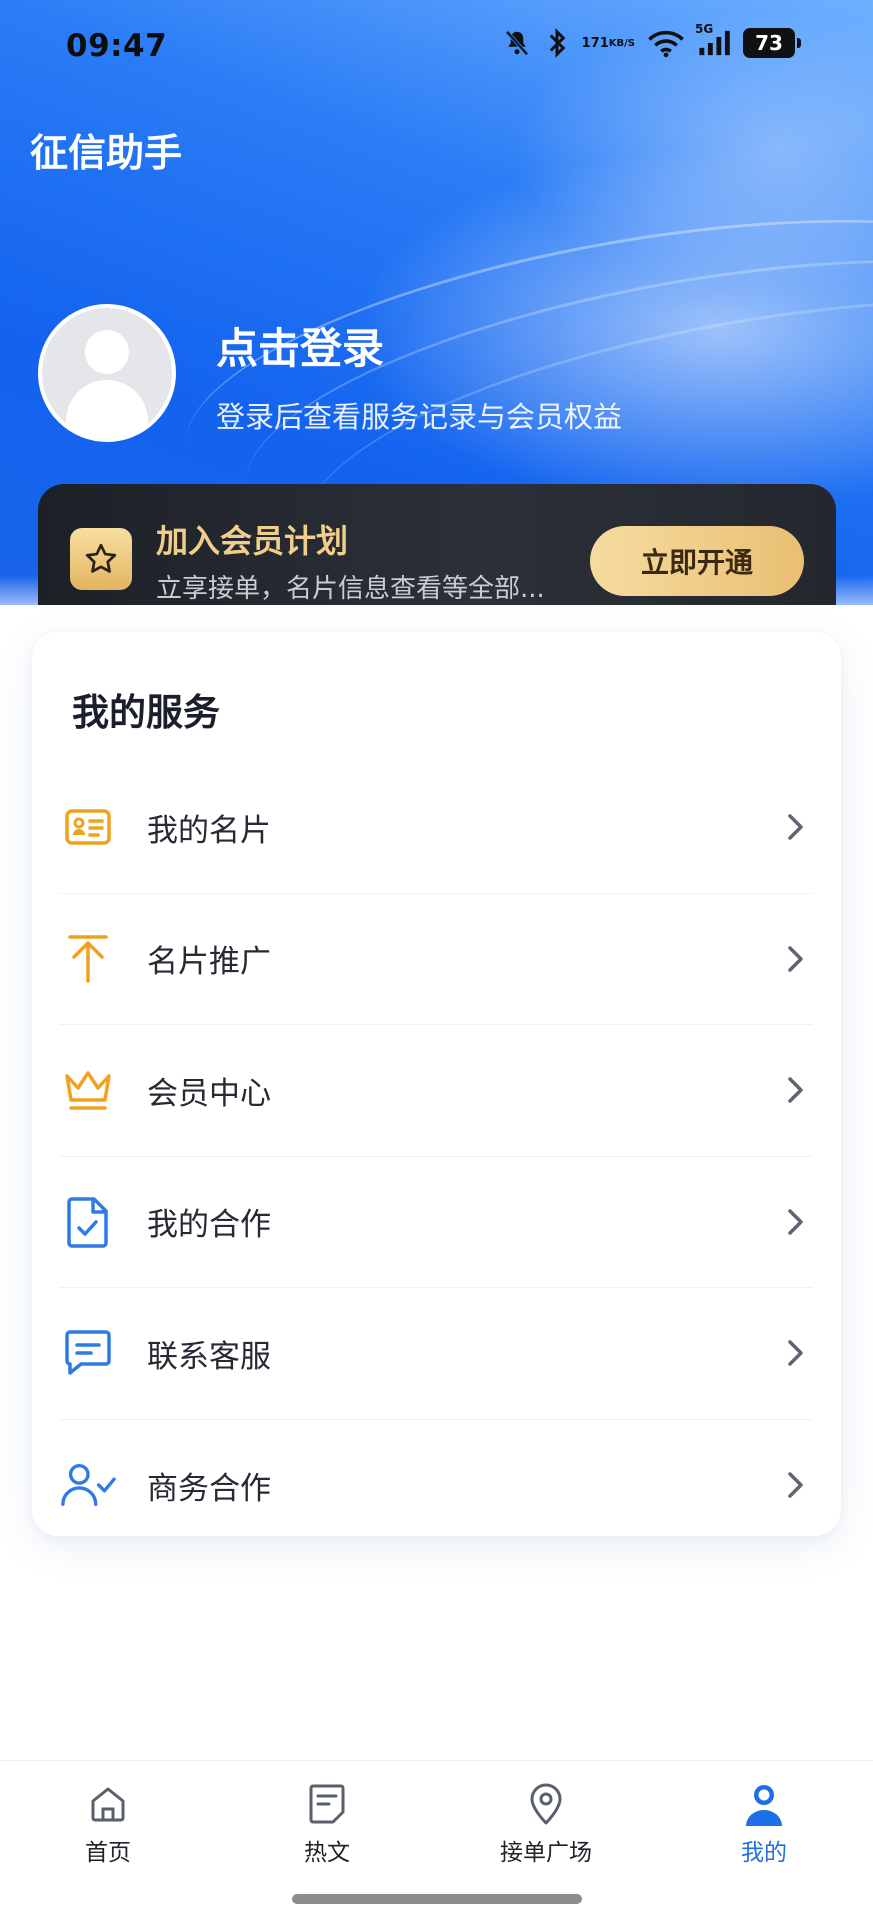  Describe the element at coordinates (209, 1093) in the screenshot. I see `service-label: 会员中心` at that location.